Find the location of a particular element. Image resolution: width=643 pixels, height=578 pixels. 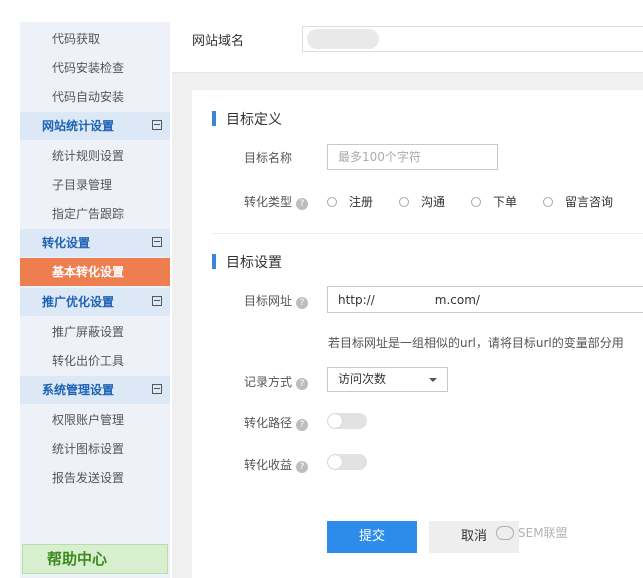

radio-communicate: 沟通 is located at coordinates (422, 201).